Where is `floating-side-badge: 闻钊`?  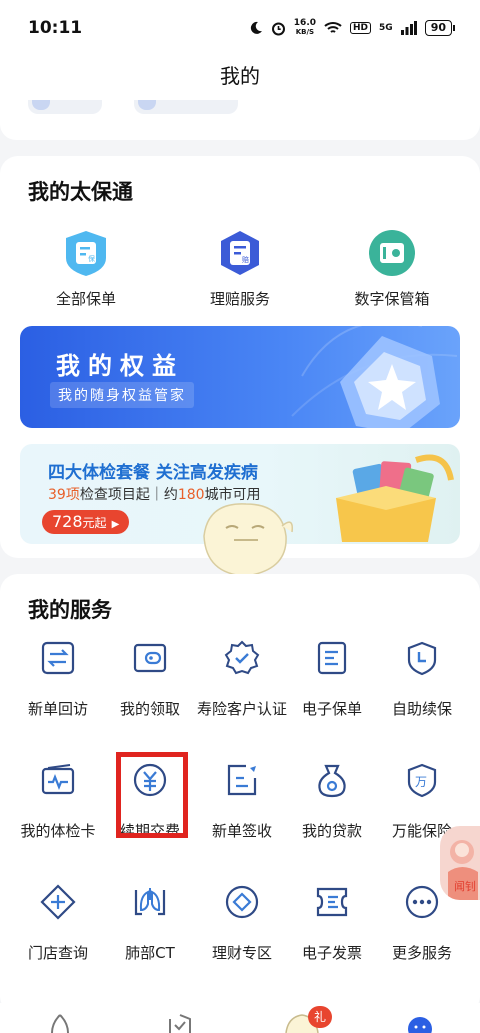
floating-side-badge: 闻钊 is located at coordinates (460, 863).